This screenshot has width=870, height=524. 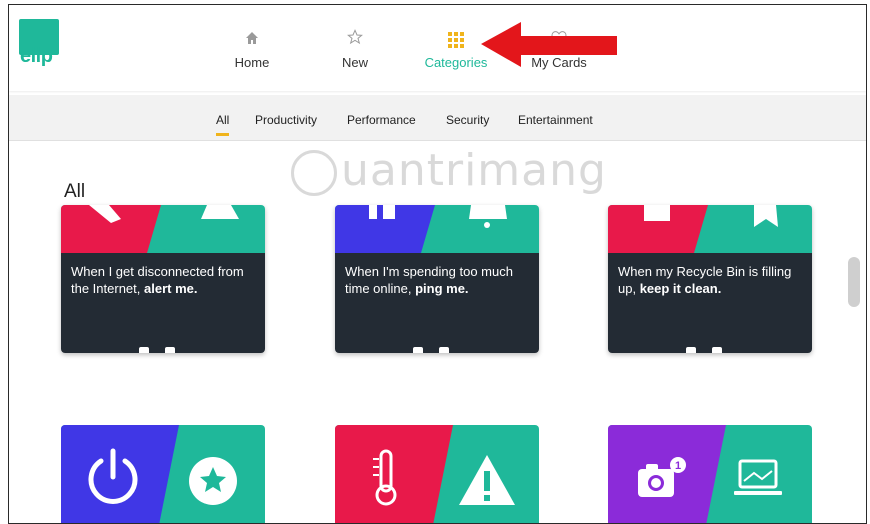 I want to click on home-icon, so click(x=252, y=39).